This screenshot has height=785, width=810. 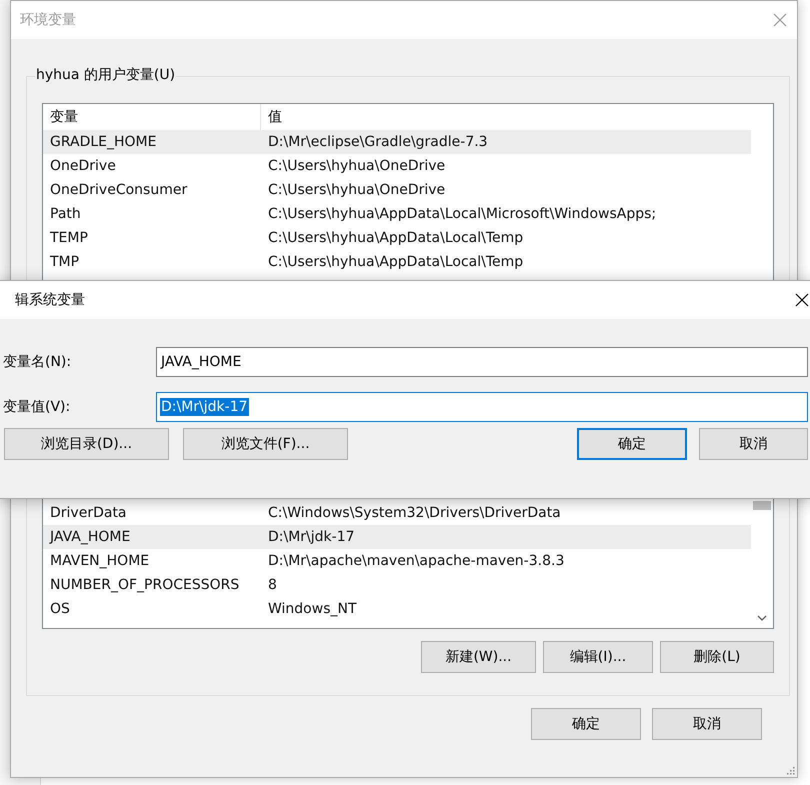 I want to click on field-value: JAVA_HOME, so click(x=201, y=362).